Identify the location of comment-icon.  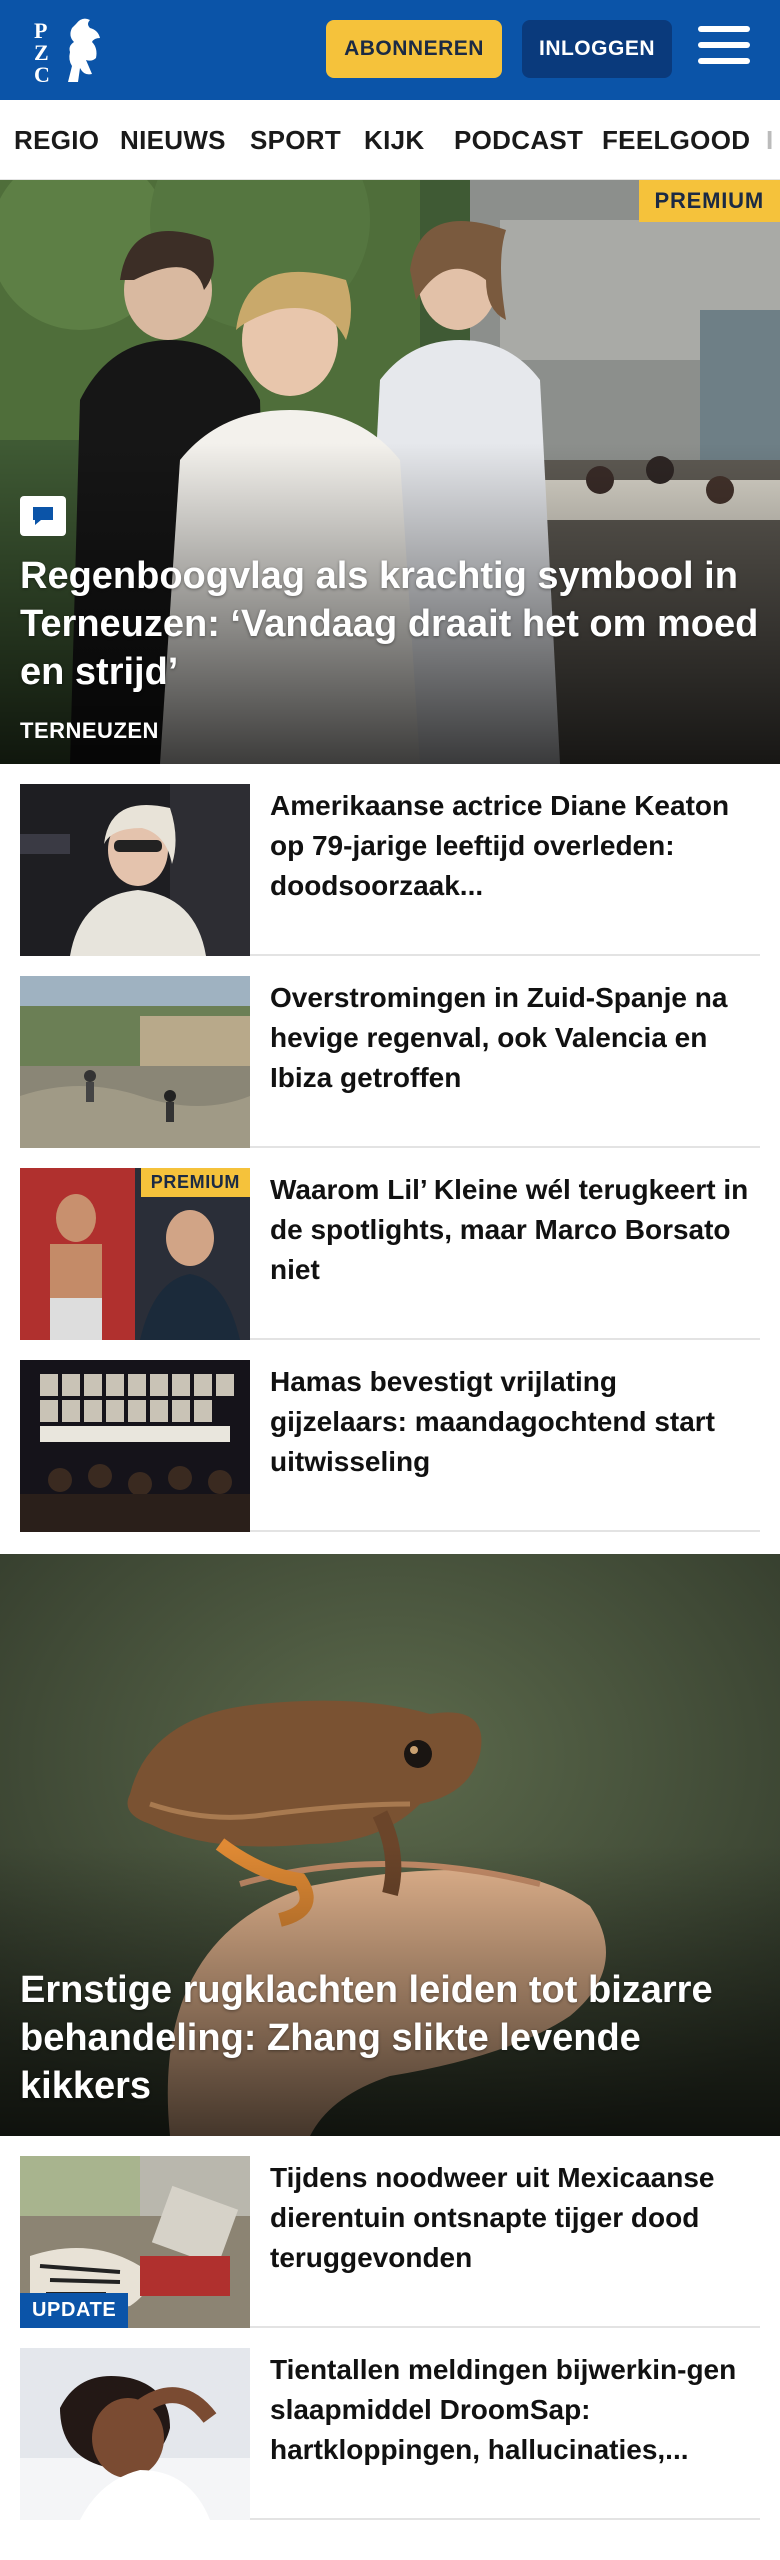
(43, 516).